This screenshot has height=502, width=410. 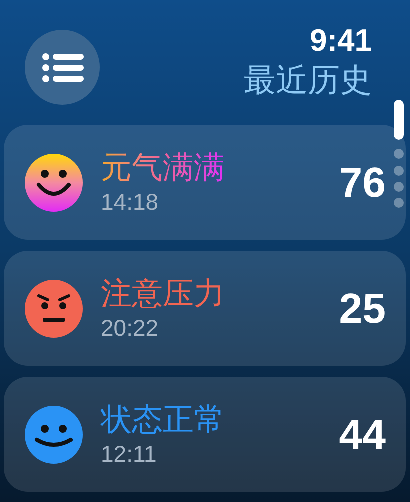 What do you see at coordinates (130, 328) in the screenshot?
I see `entry-time: 20:22` at bounding box center [130, 328].